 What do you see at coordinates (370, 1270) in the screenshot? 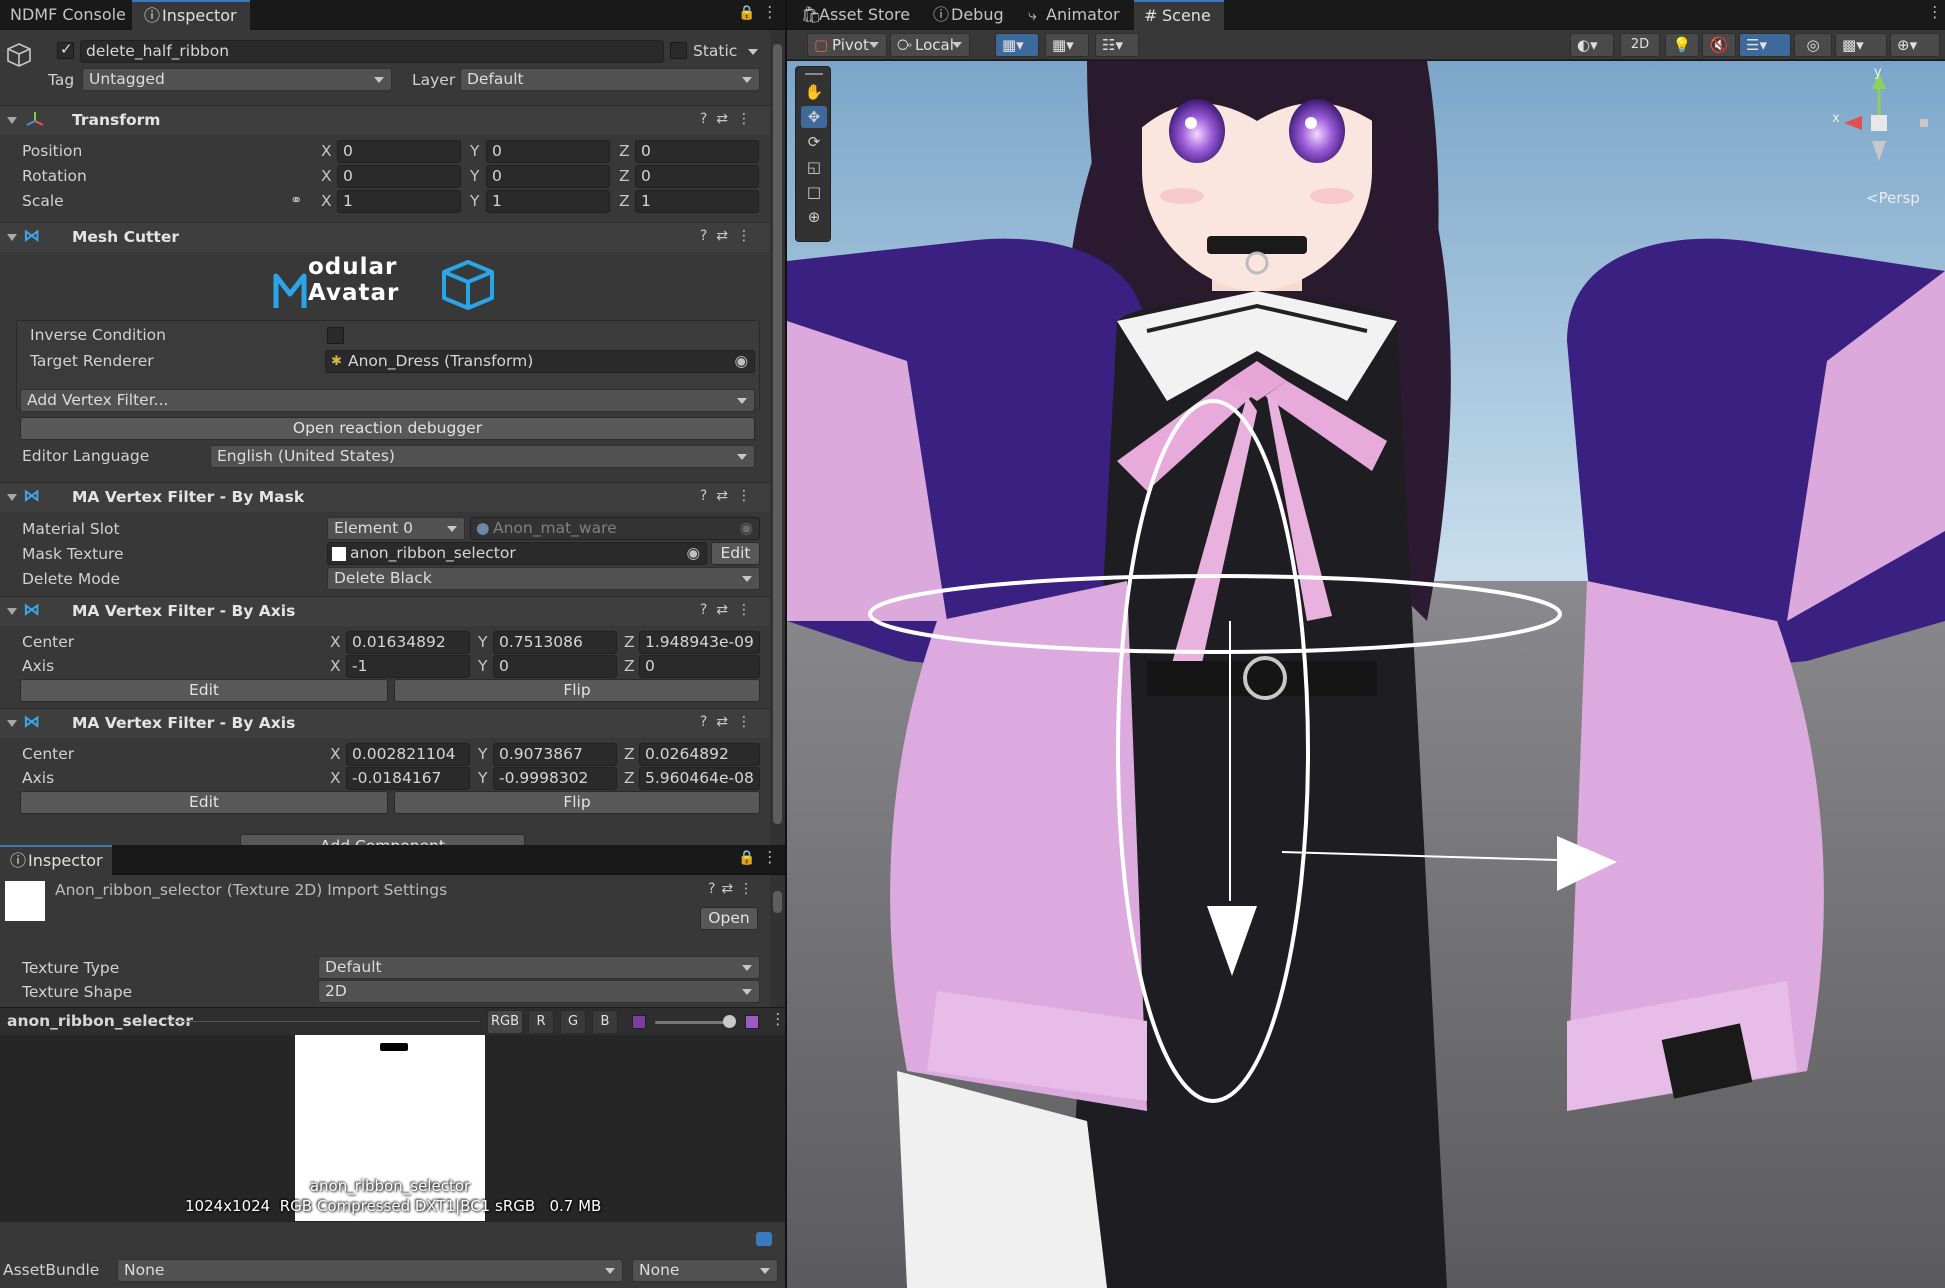
I see `assetbundle-name-dropdown: None` at bounding box center [370, 1270].